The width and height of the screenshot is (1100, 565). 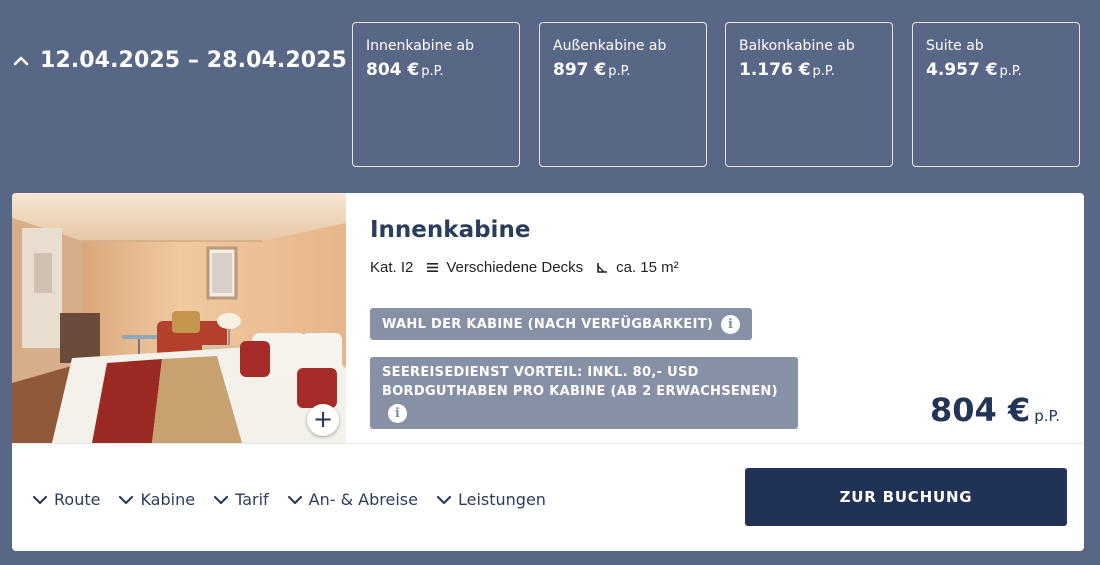 I want to click on cabin-meta: Kat. I2 Verschiedene Decks ca. 15 m², so click(x=531, y=267).